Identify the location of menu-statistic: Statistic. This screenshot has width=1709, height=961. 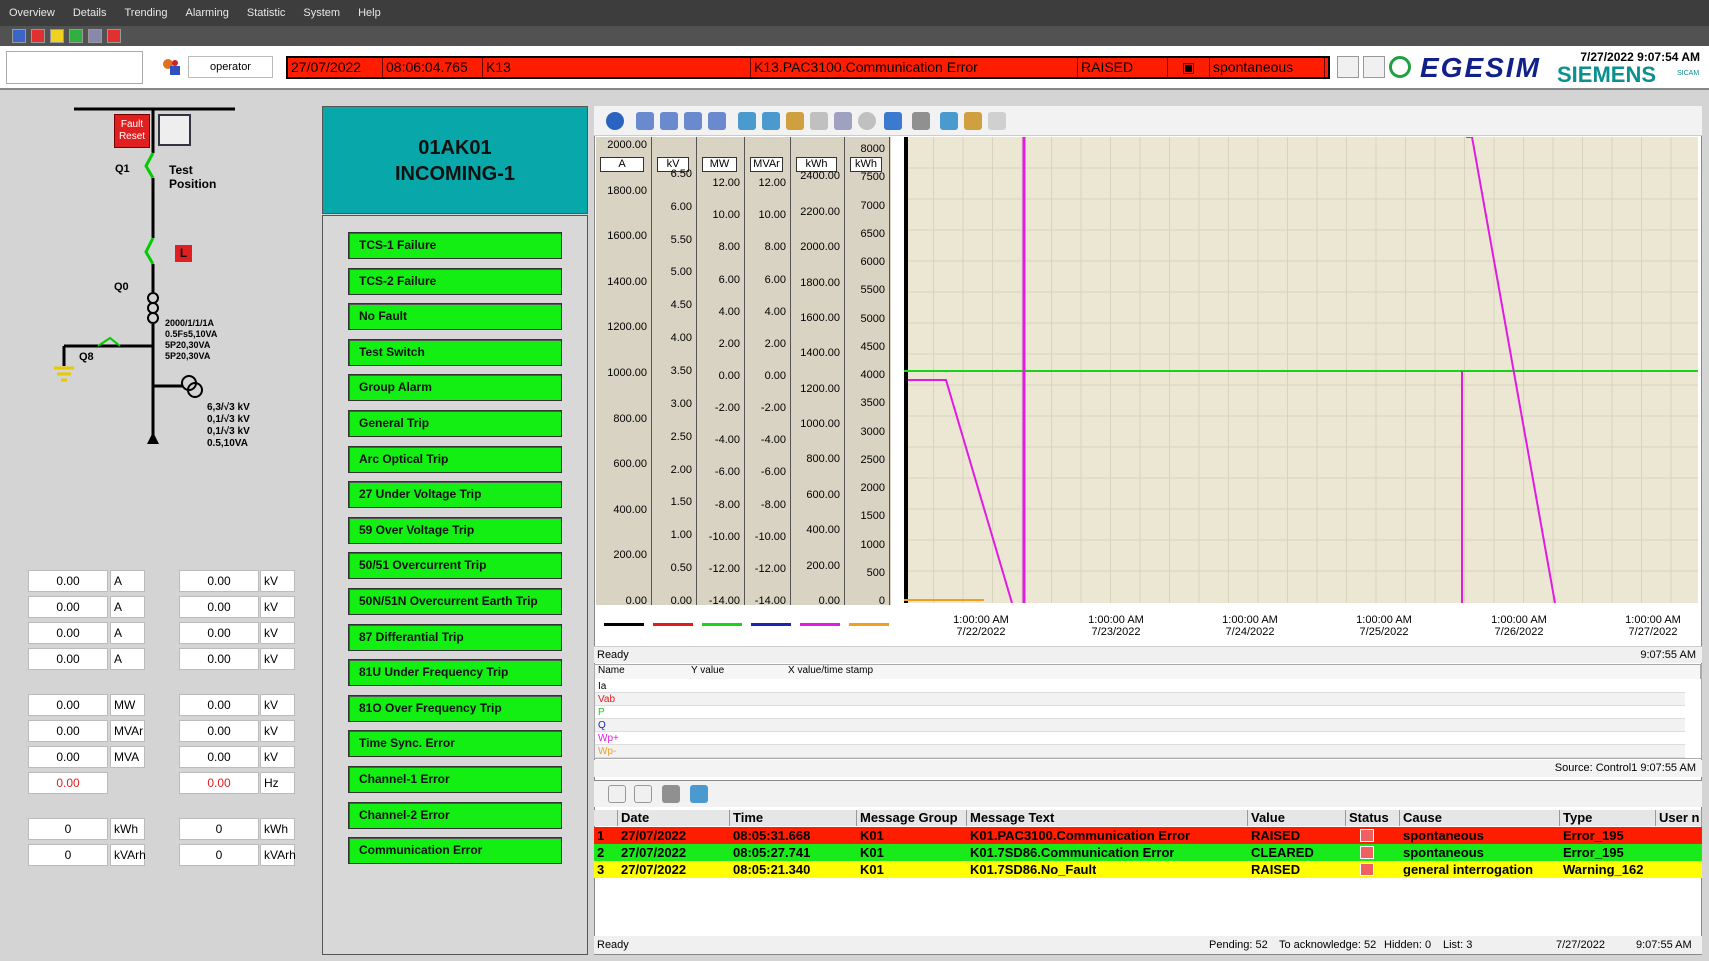
(266, 13).